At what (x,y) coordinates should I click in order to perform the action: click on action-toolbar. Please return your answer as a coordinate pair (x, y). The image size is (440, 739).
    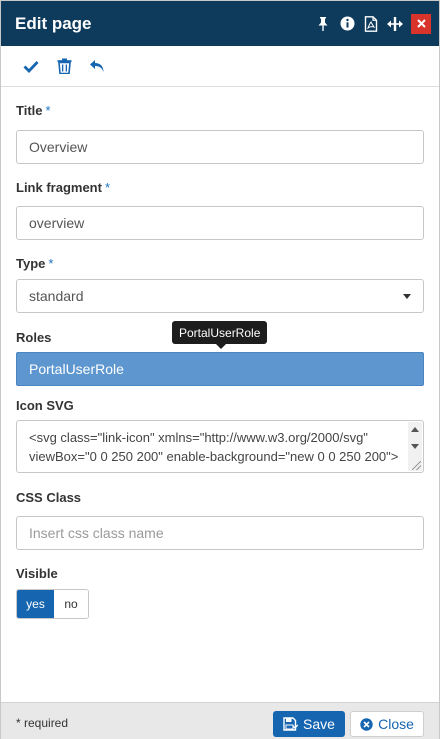
    Looking at the image, I should click on (220, 66).